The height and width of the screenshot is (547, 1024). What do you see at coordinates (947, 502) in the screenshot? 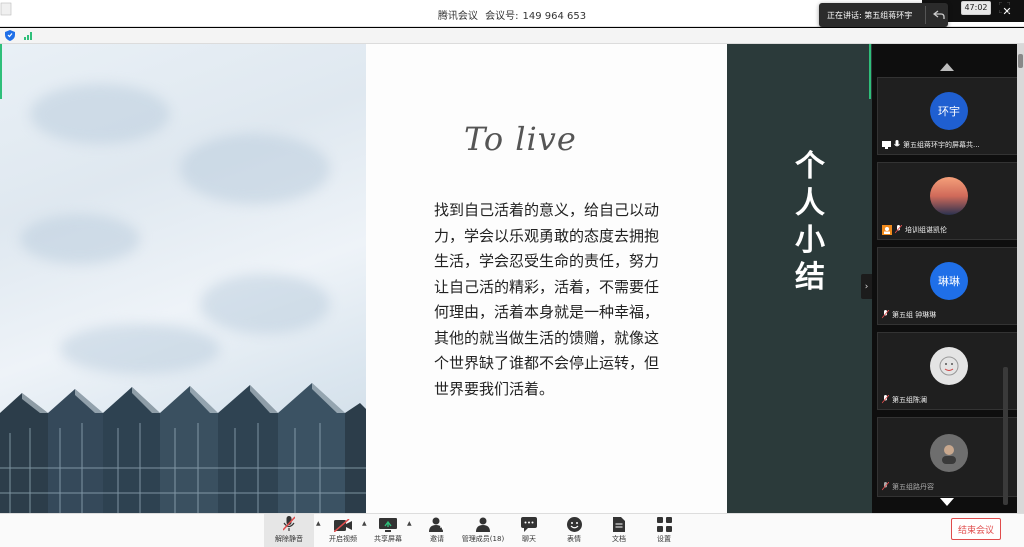
I see `scroll-down-icon` at bounding box center [947, 502].